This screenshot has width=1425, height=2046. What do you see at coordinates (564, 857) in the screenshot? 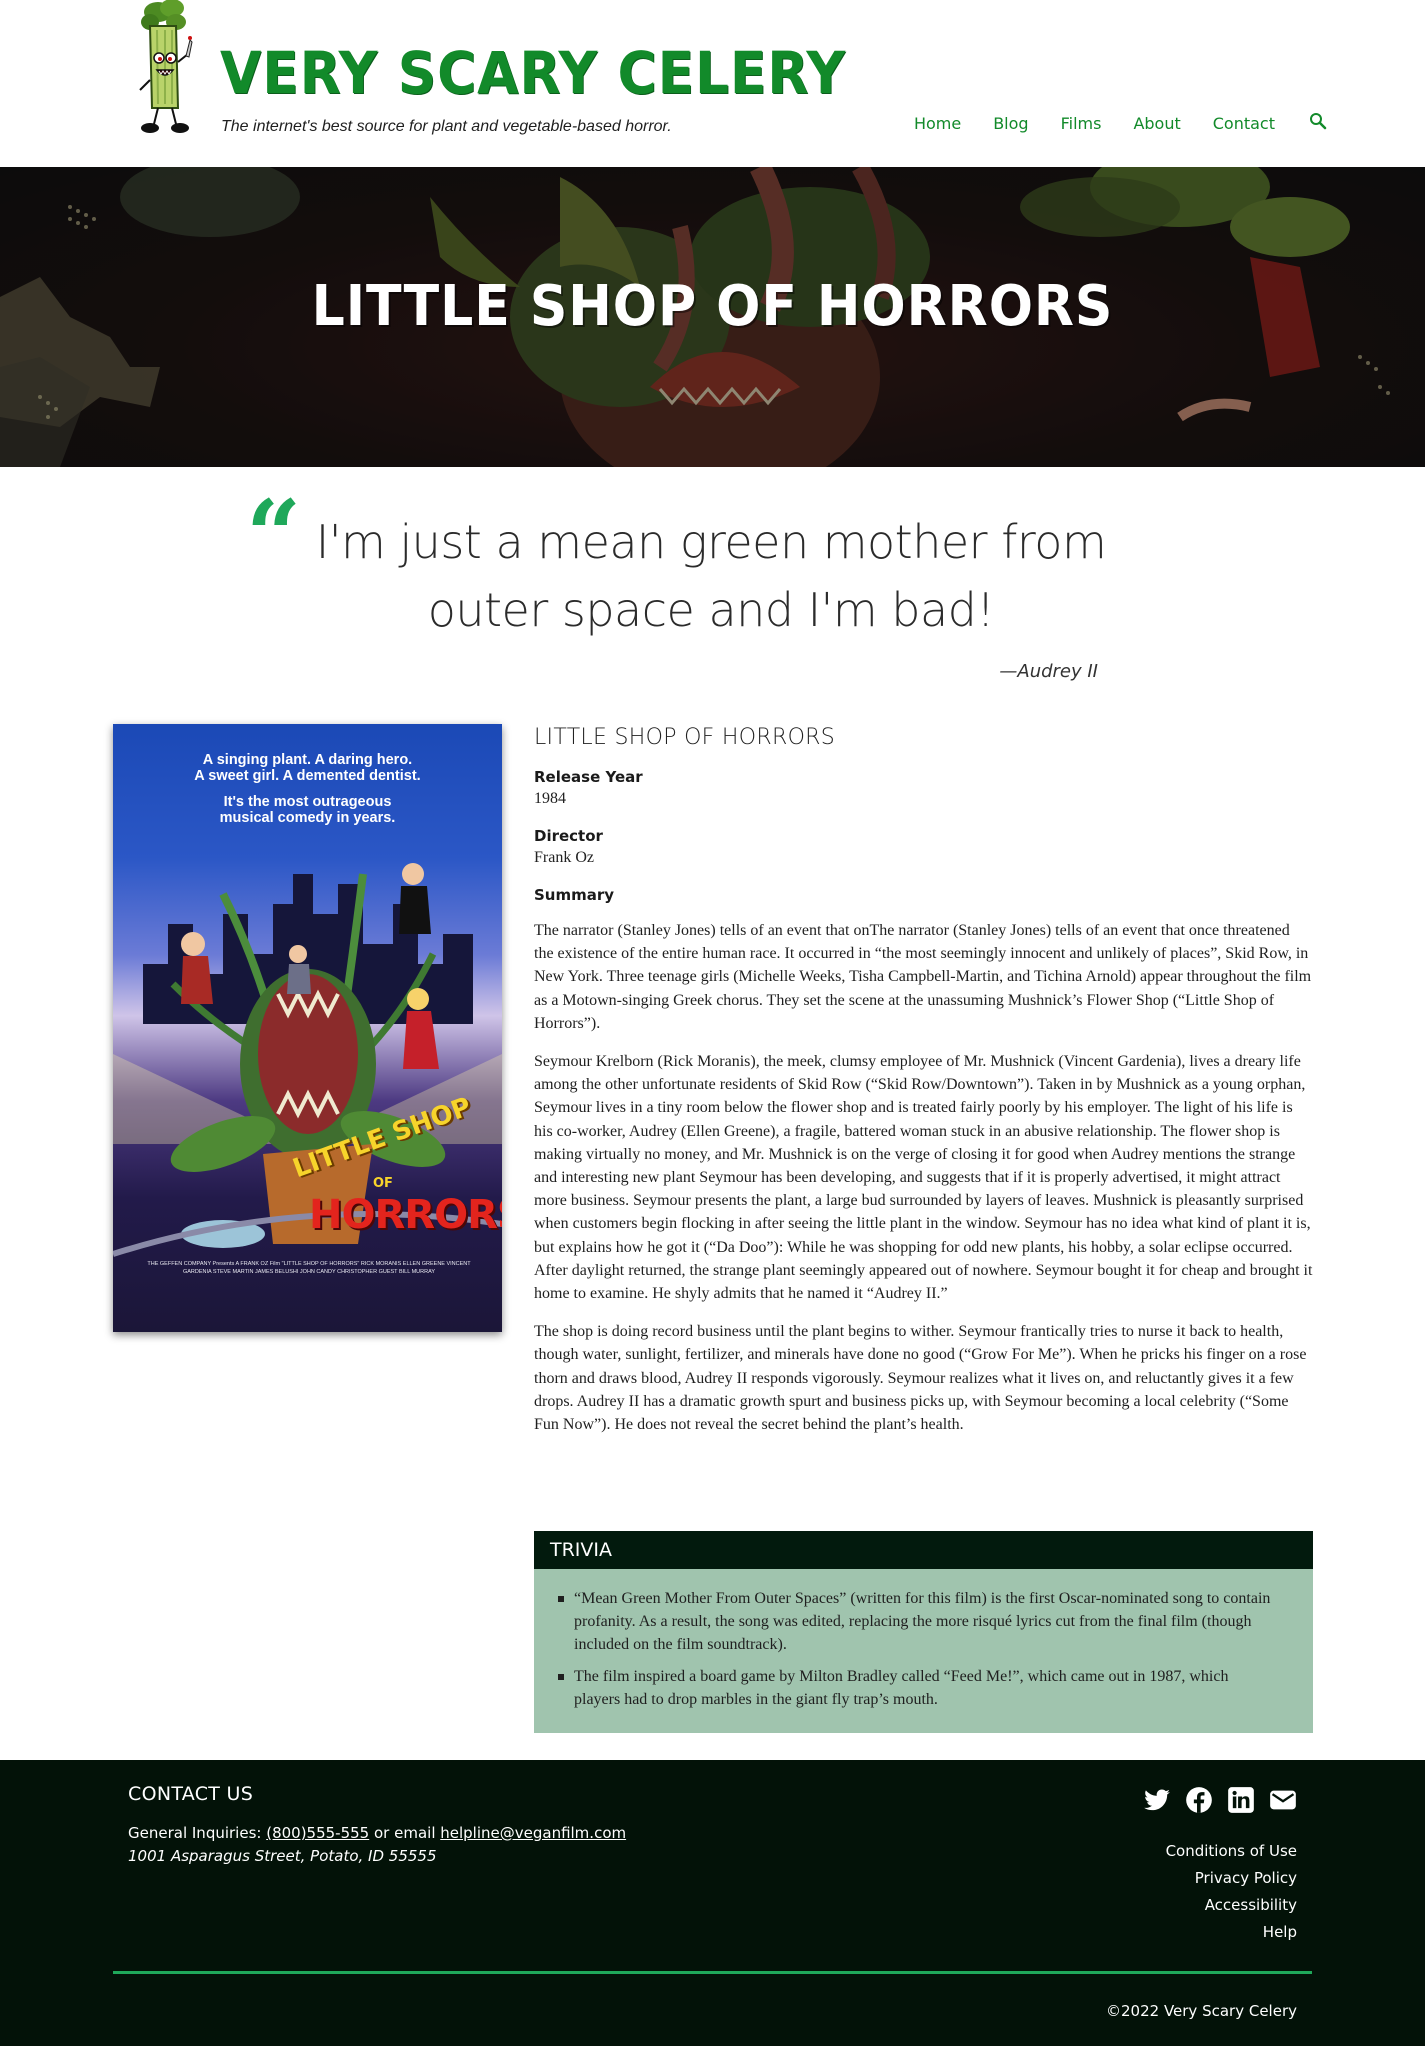
I see `director-value: Frank Oz` at bounding box center [564, 857].